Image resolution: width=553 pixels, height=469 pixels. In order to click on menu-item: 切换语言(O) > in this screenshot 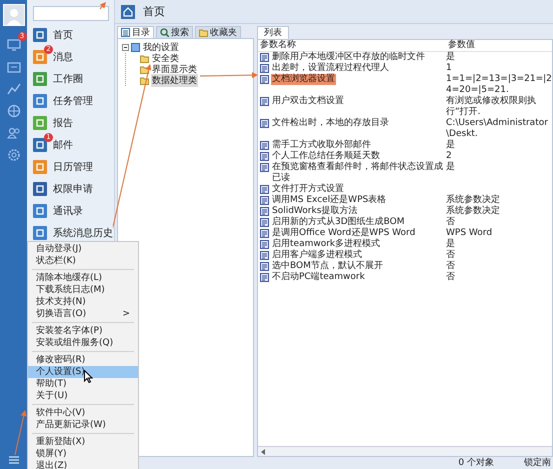, I will do `click(83, 314)`.